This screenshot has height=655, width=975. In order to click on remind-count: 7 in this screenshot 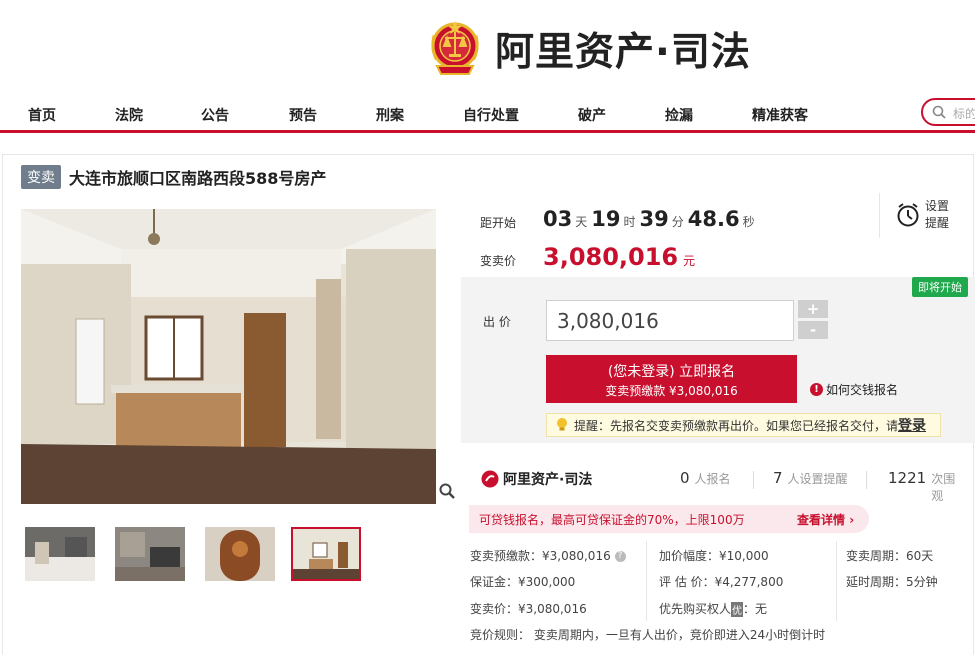, I will do `click(778, 478)`.